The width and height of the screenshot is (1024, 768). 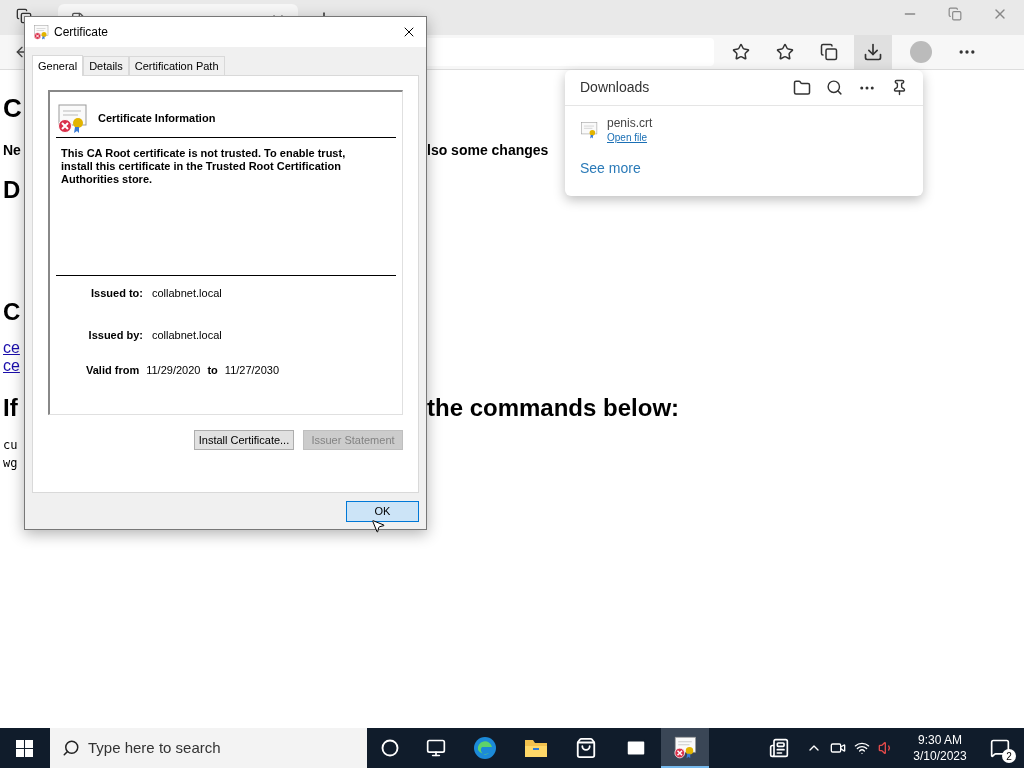 I want to click on page-text: the commands below:, so click(x=553, y=408).